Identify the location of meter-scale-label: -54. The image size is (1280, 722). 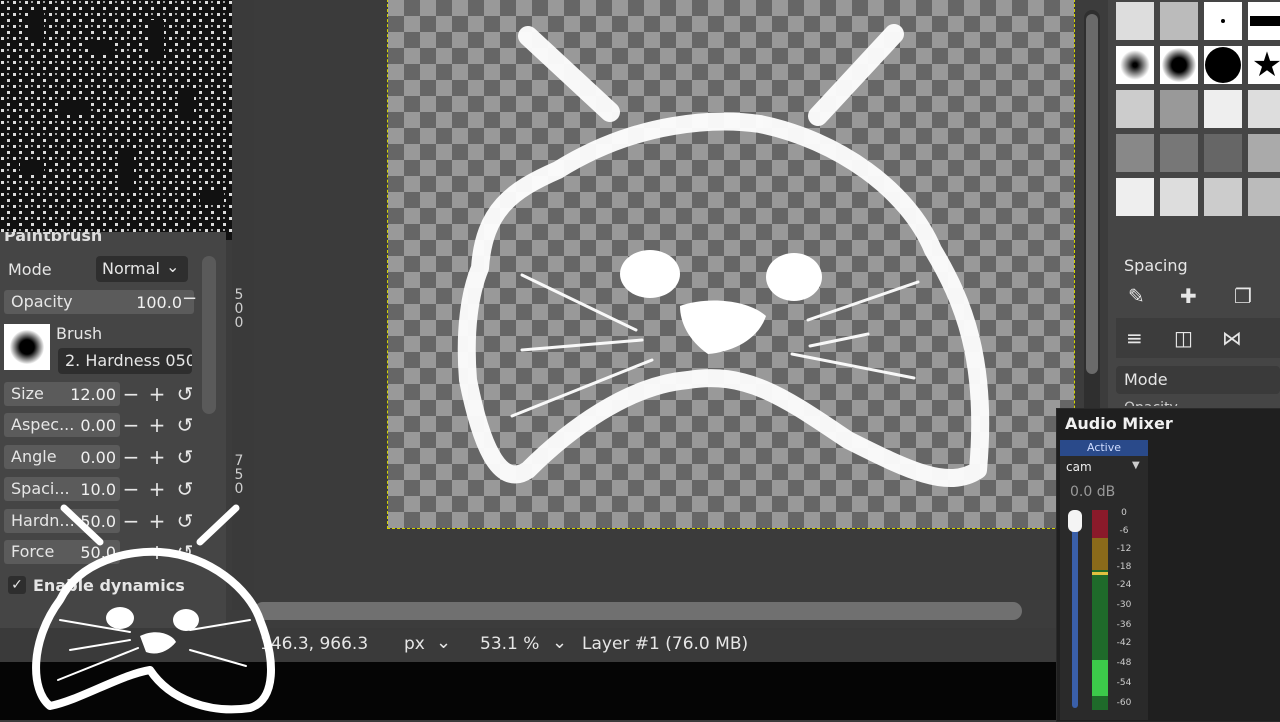
(1124, 683).